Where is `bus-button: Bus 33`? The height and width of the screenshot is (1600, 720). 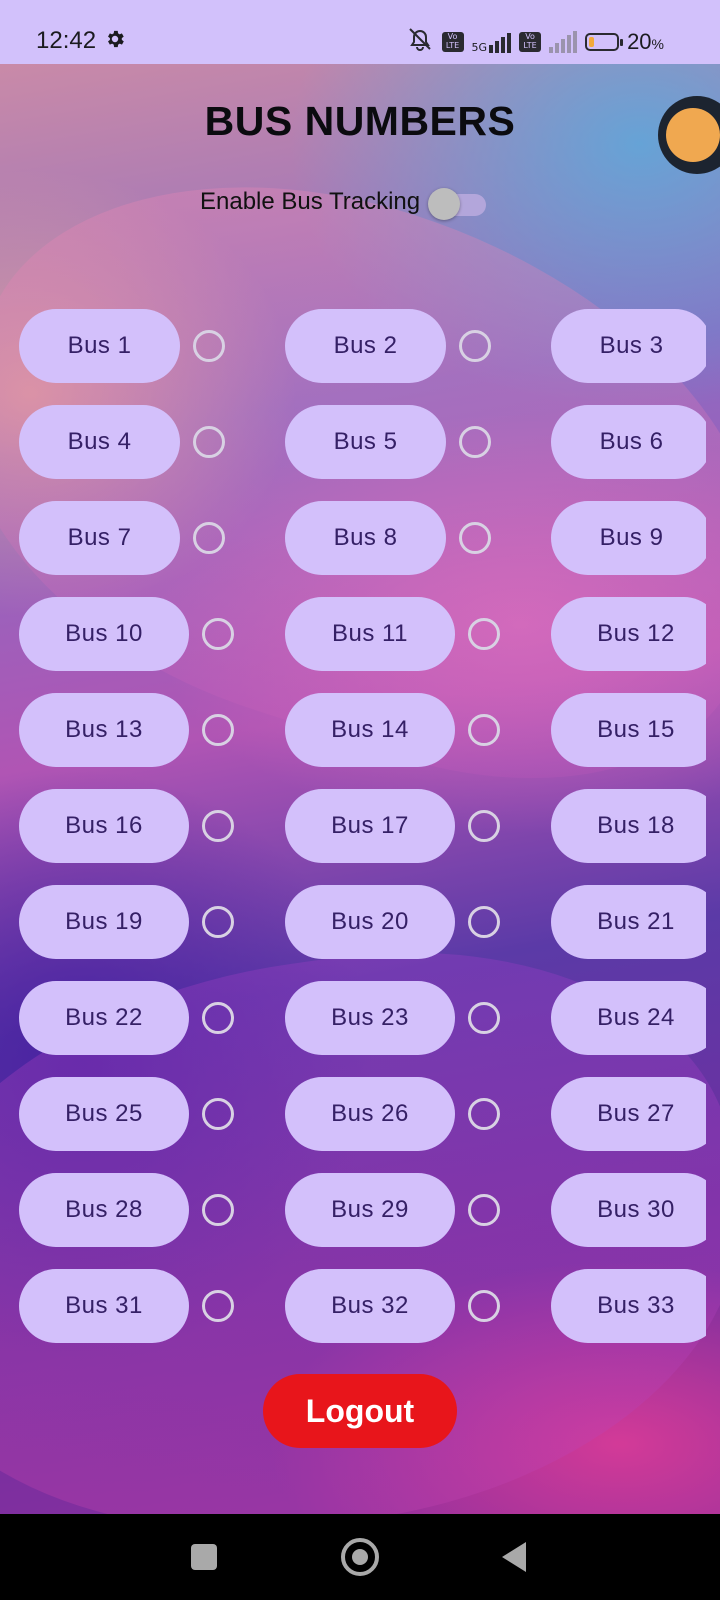
bus-button: Bus 33 is located at coordinates (628, 1306).